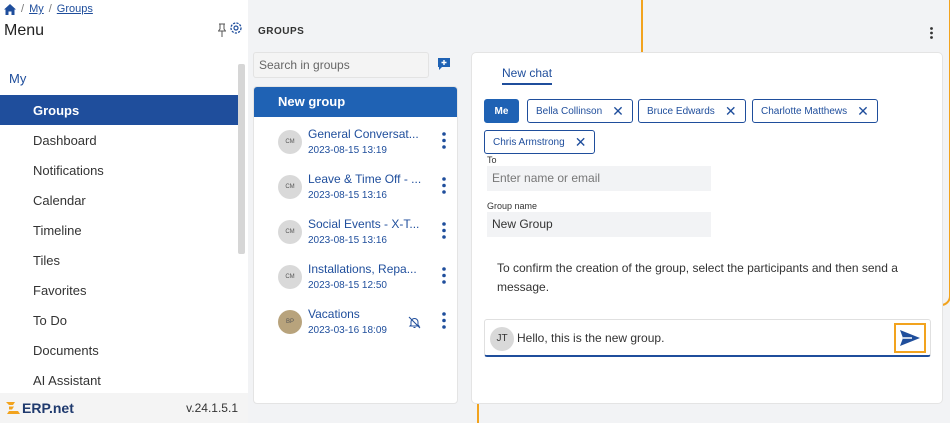 The height and width of the screenshot is (423, 950). Describe the element at coordinates (119, 260) in the screenshot. I see `sidebar-item-tiles: Tiles` at that location.